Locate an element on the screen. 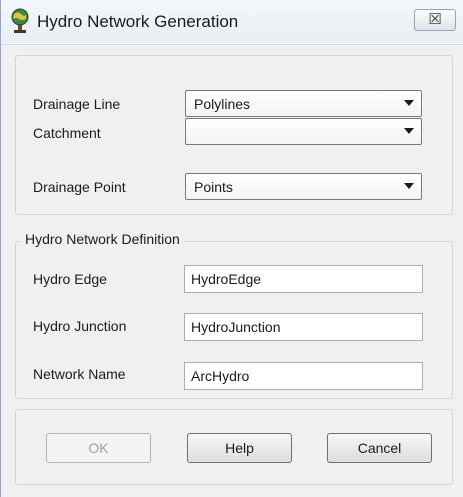 Image resolution: width=463 pixels, height=497 pixels. close-icon: ☒ is located at coordinates (435, 19).